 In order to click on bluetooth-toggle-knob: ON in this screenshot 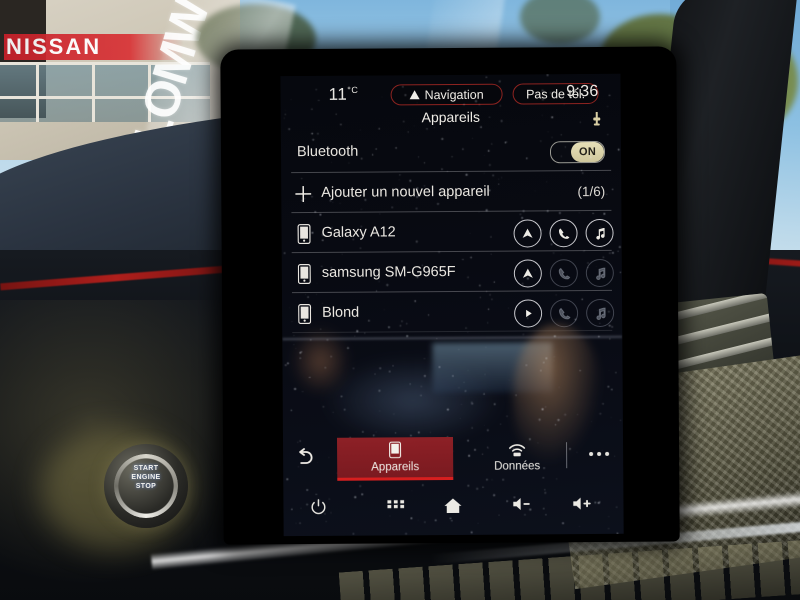, I will do `click(587, 152)`.